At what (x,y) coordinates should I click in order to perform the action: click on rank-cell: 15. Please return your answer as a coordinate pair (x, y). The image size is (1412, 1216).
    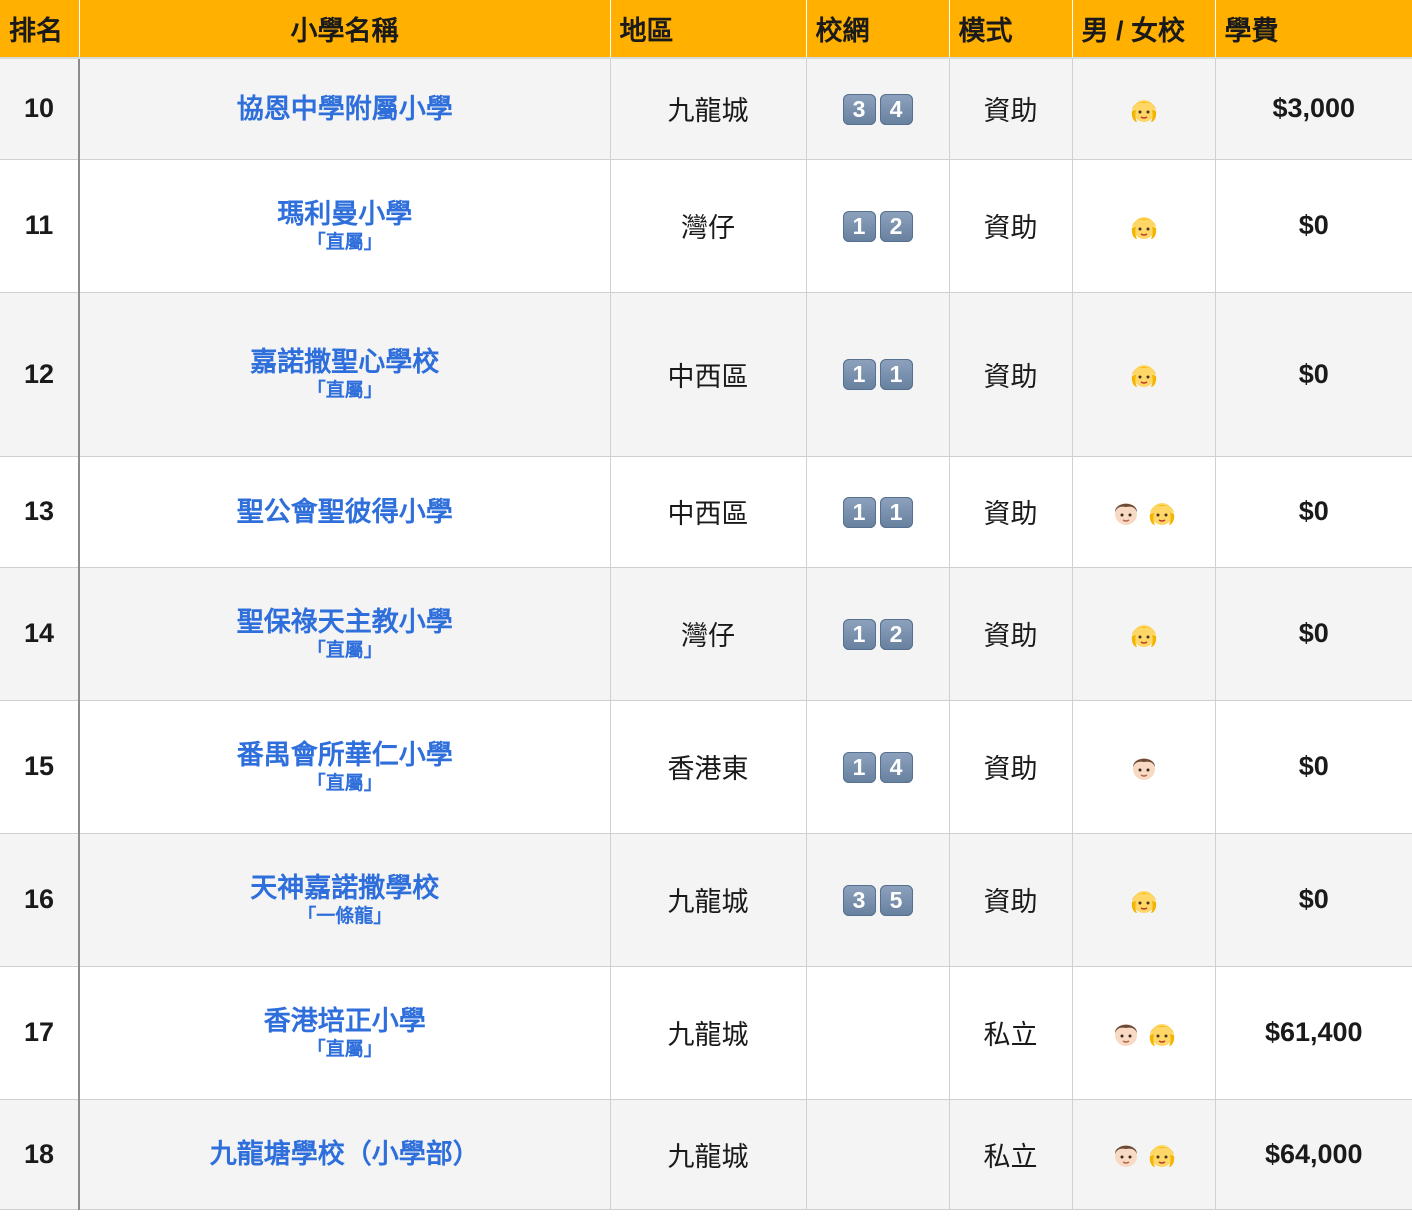
    Looking at the image, I should click on (40, 767).